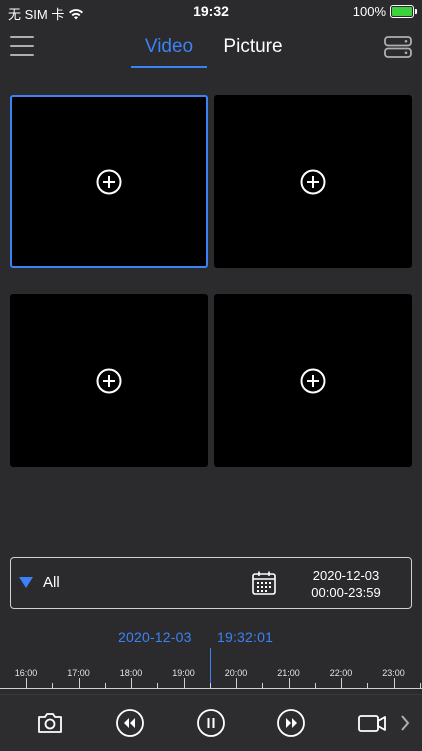 The height and width of the screenshot is (751, 422). I want to click on battery-icon, so click(403, 11).